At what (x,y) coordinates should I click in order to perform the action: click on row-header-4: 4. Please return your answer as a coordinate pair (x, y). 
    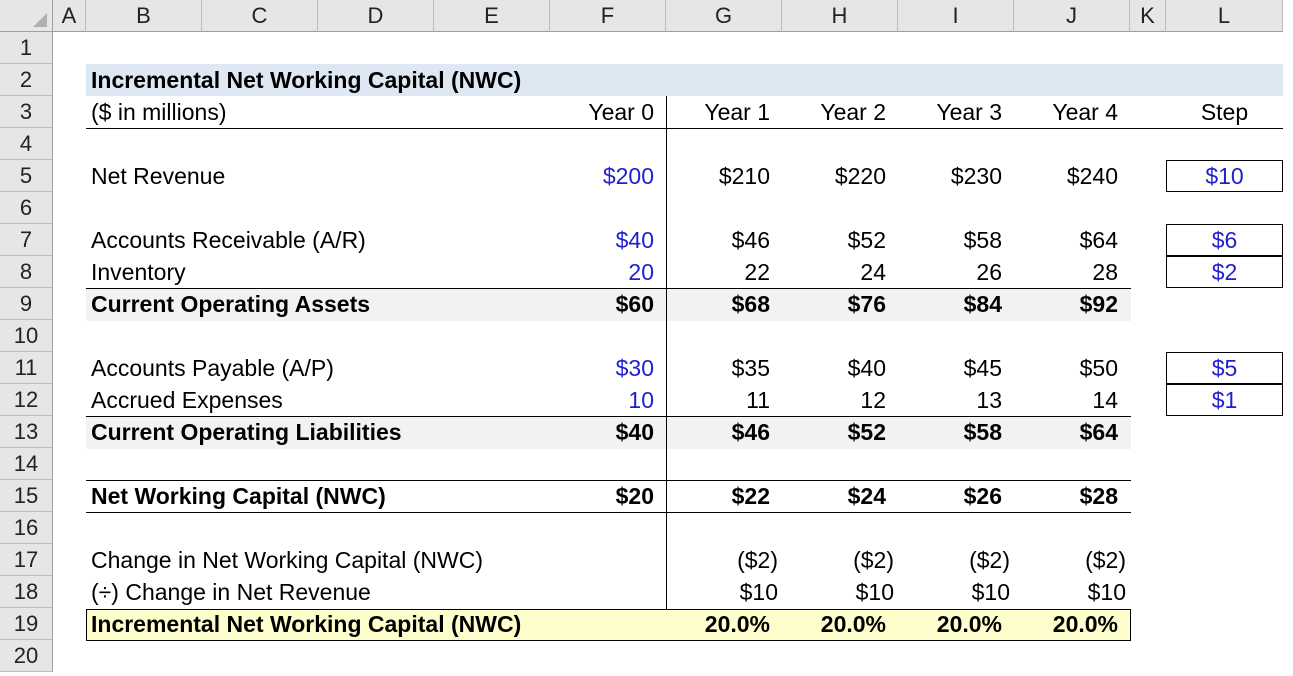
    Looking at the image, I should click on (26, 144).